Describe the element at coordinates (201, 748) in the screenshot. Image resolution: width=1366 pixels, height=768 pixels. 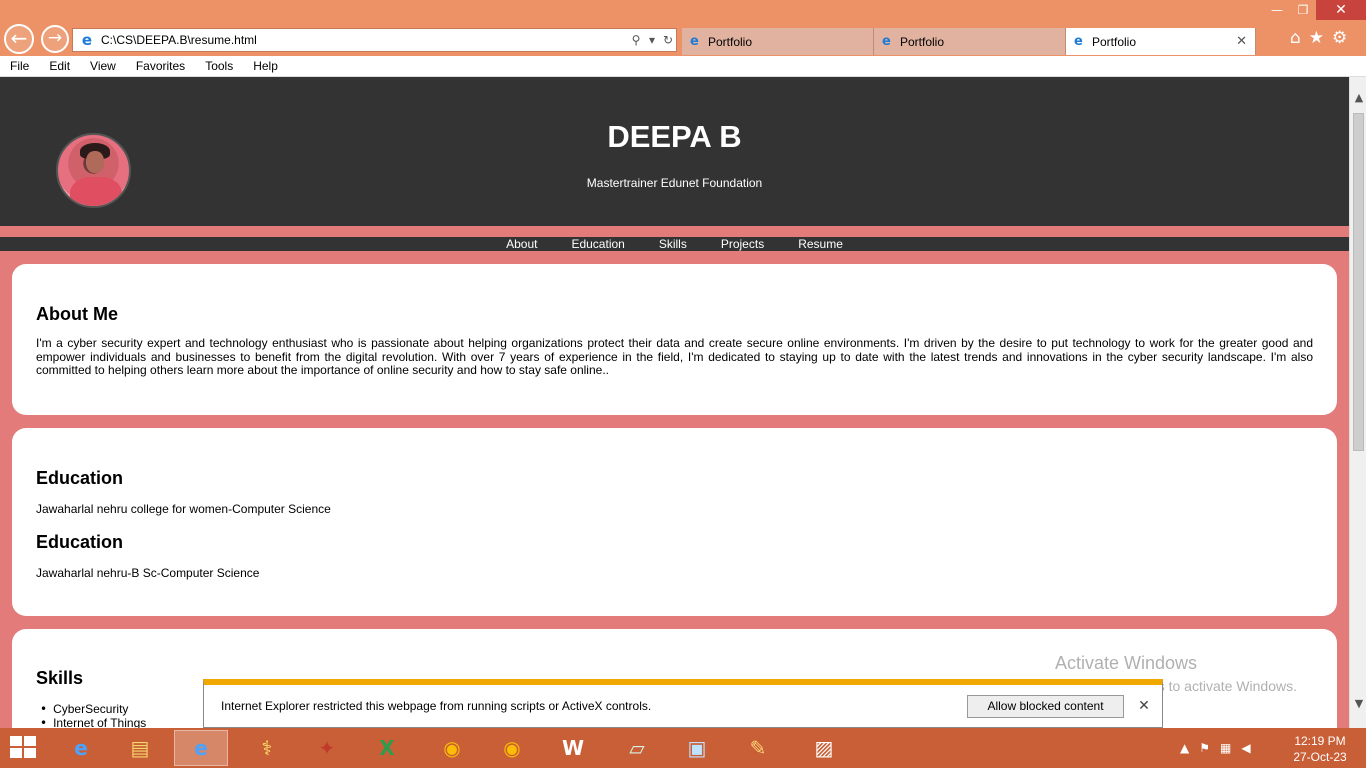
I see `ie-active-taskbar-icon: e` at that location.